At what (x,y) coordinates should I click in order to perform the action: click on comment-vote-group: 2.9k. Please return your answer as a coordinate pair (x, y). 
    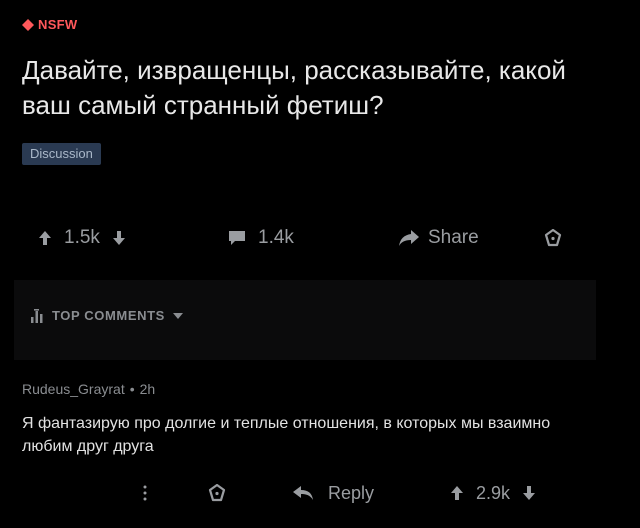
    Looking at the image, I should click on (493, 493).